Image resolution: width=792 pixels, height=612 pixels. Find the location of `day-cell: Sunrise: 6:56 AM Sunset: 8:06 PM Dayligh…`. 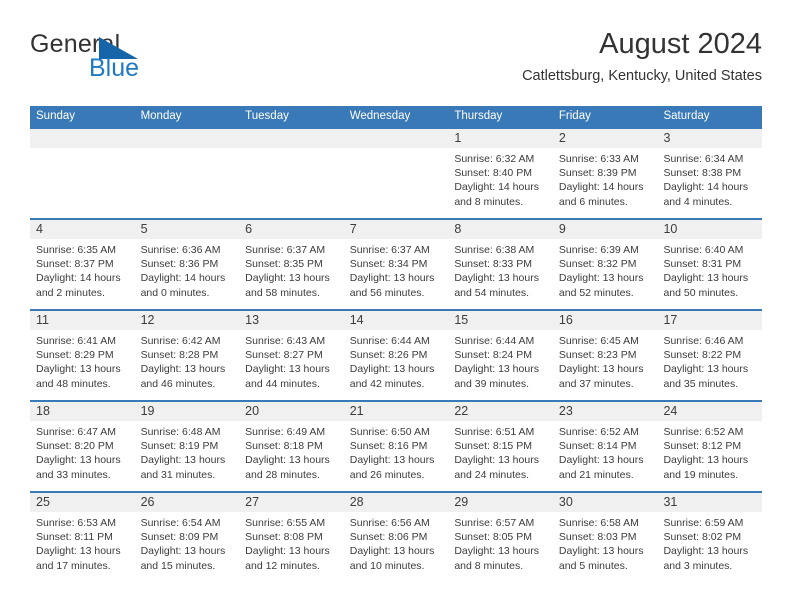

day-cell: Sunrise: 6:56 AM Sunset: 8:06 PM Dayligh… is located at coordinates (396, 547).